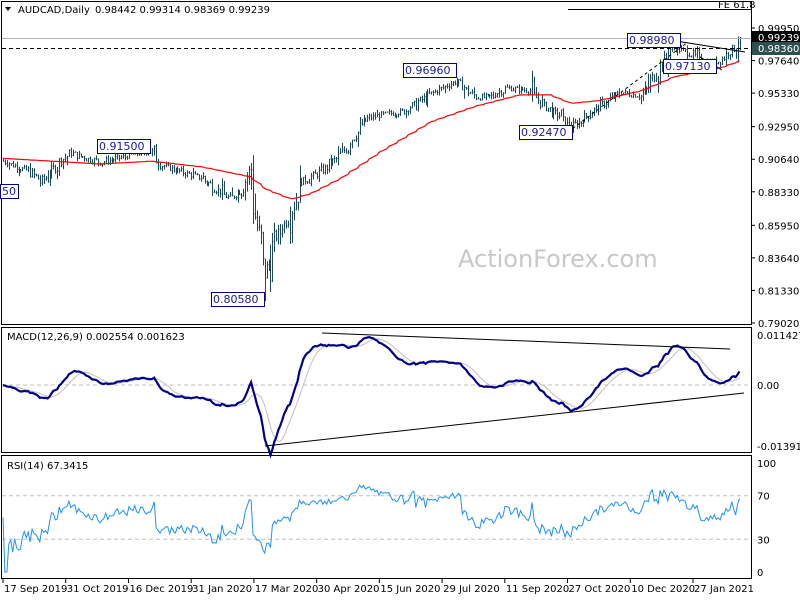 This screenshot has width=800, height=600. What do you see at coordinates (663, 589) in the screenshot?
I see `date-axis-label: 10 Dec 2020` at bounding box center [663, 589].